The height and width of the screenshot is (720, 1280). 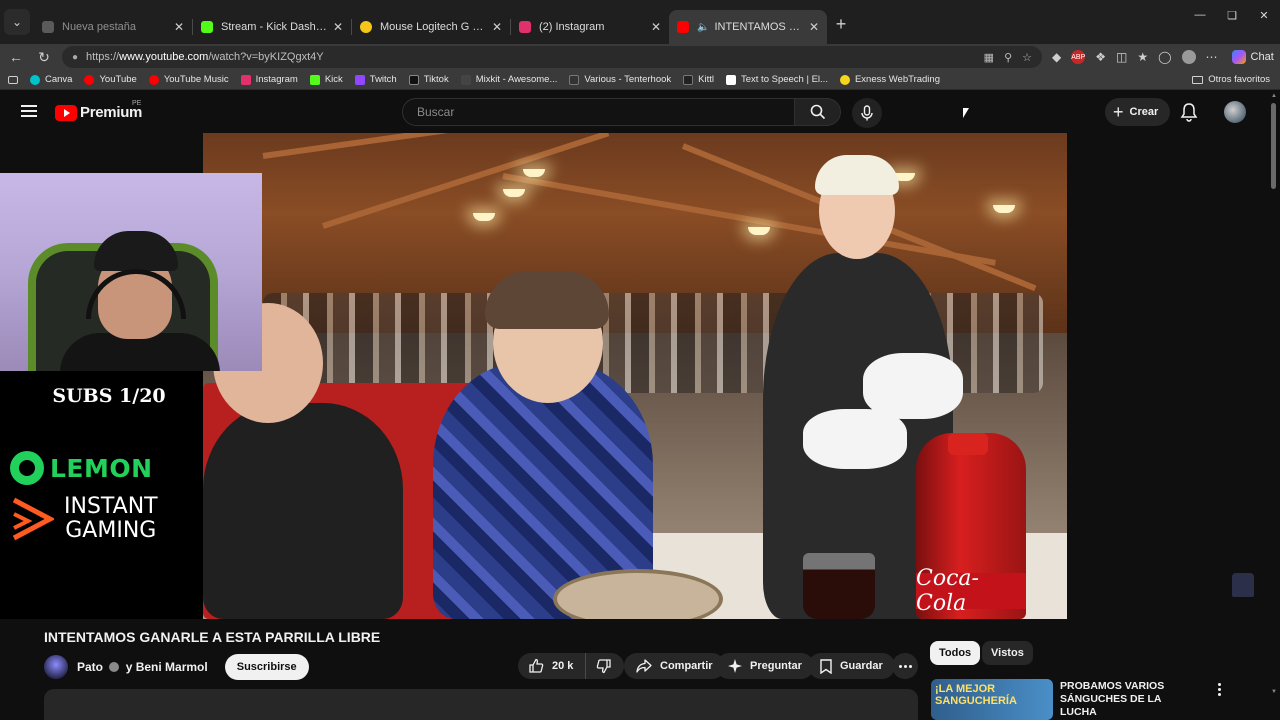 I want to click on bookmark-label: YouTube Music, so click(x=196, y=79).